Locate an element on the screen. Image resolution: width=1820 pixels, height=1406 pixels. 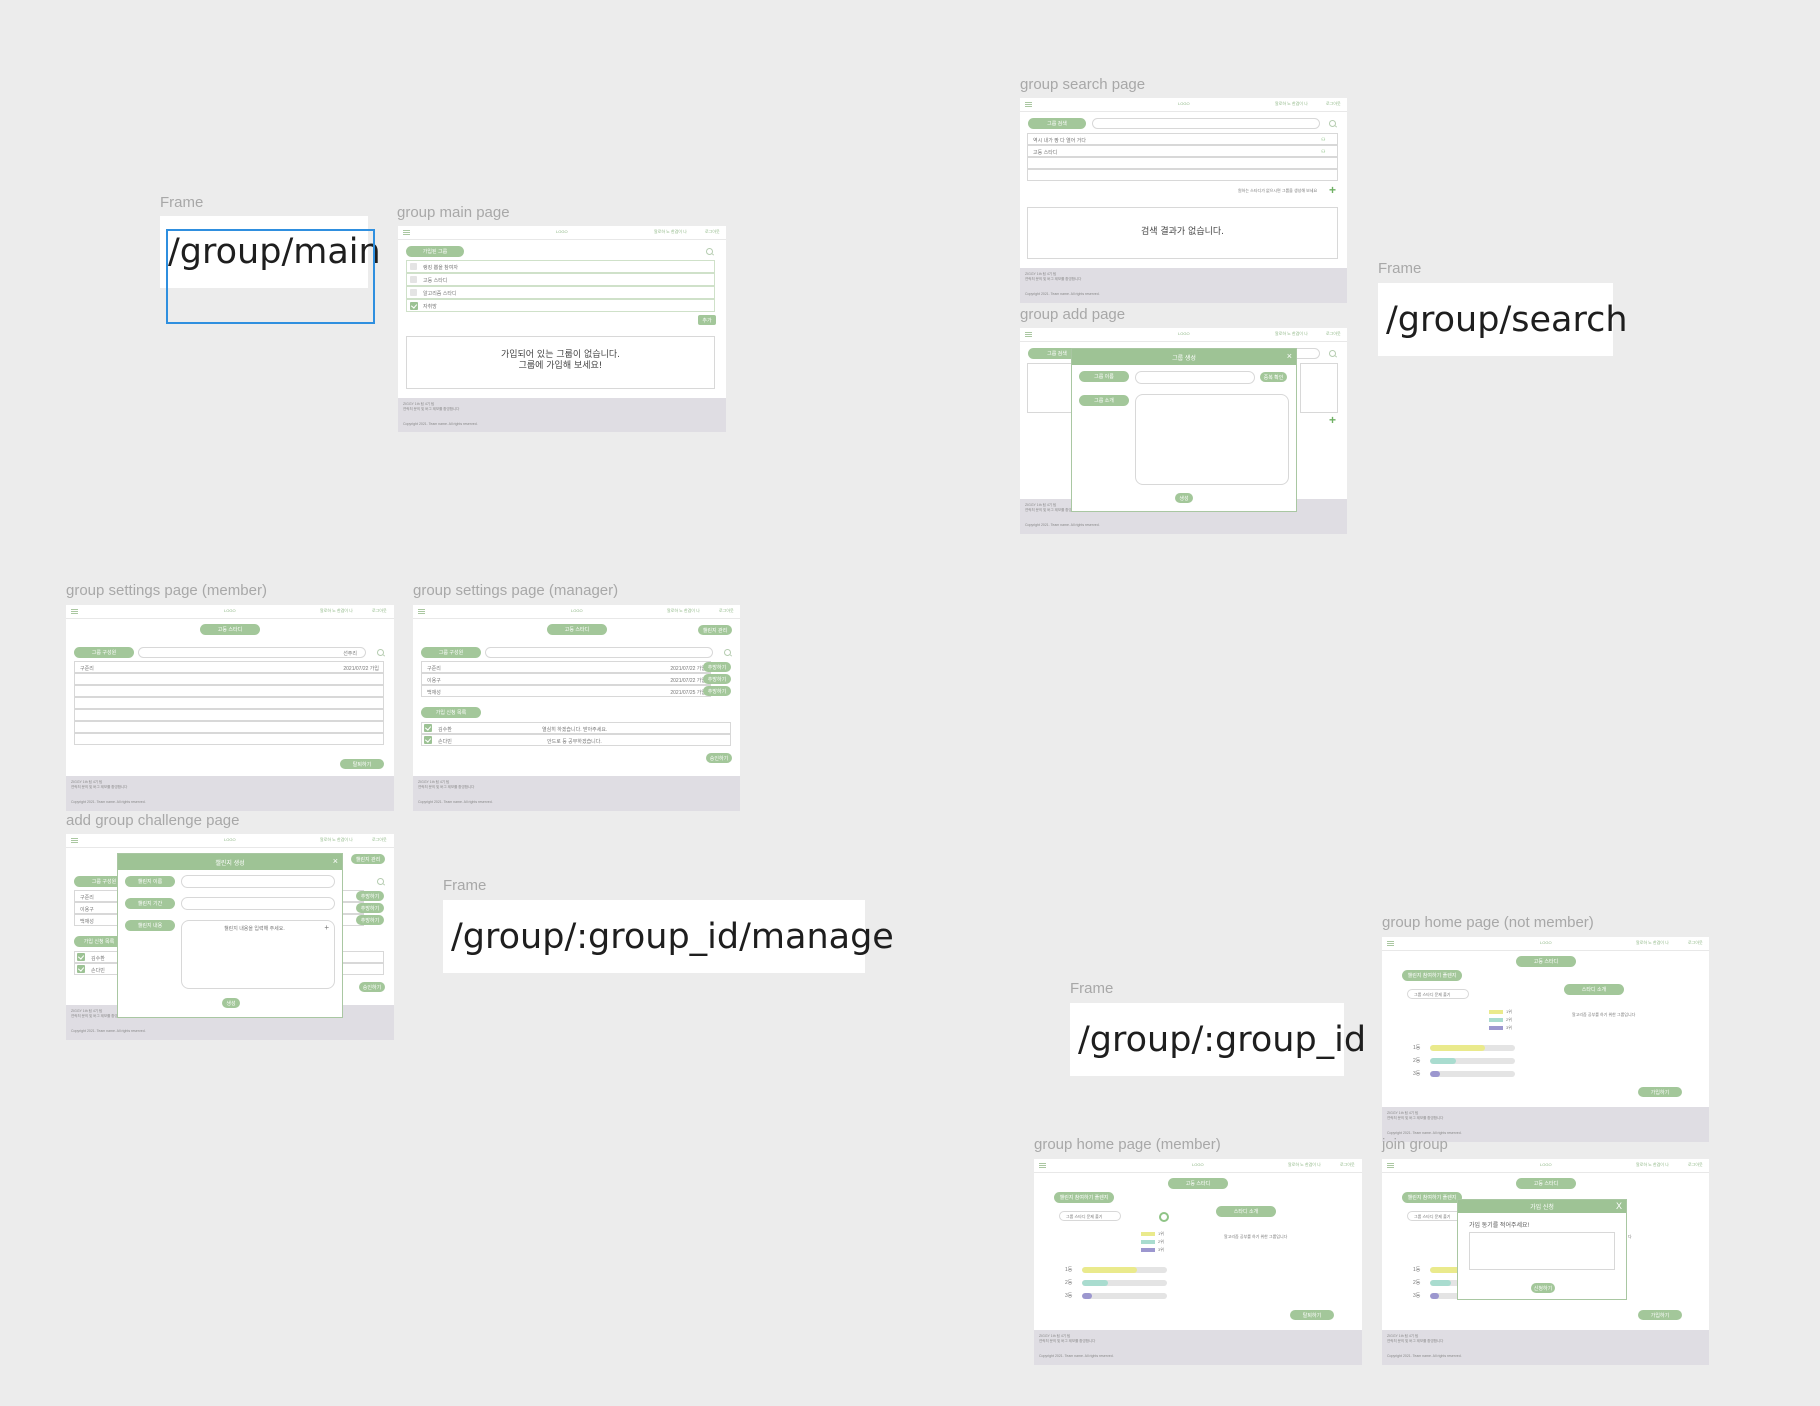
request-row: 손다빈 안드로 등 공부하겠습니다. is located at coordinates (576, 740).